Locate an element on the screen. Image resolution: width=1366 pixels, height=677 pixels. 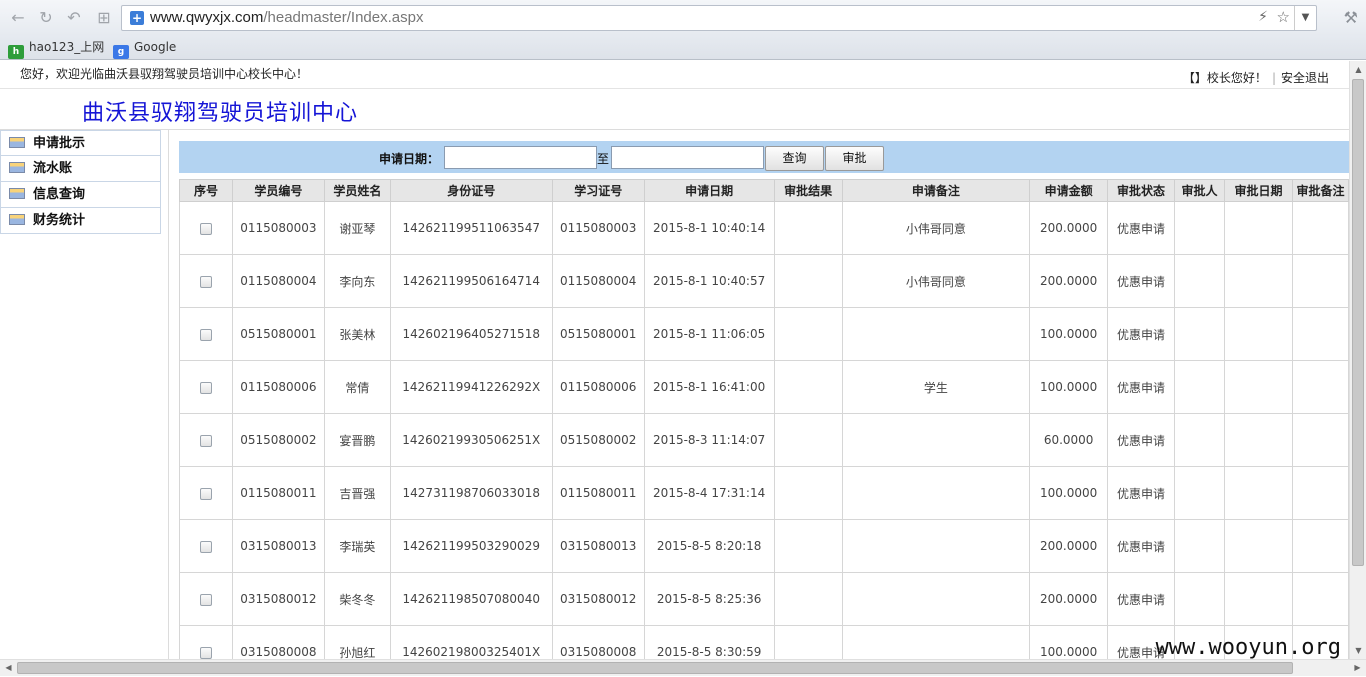
logout-link: 安全退出 is located at coordinates (1305, 78).